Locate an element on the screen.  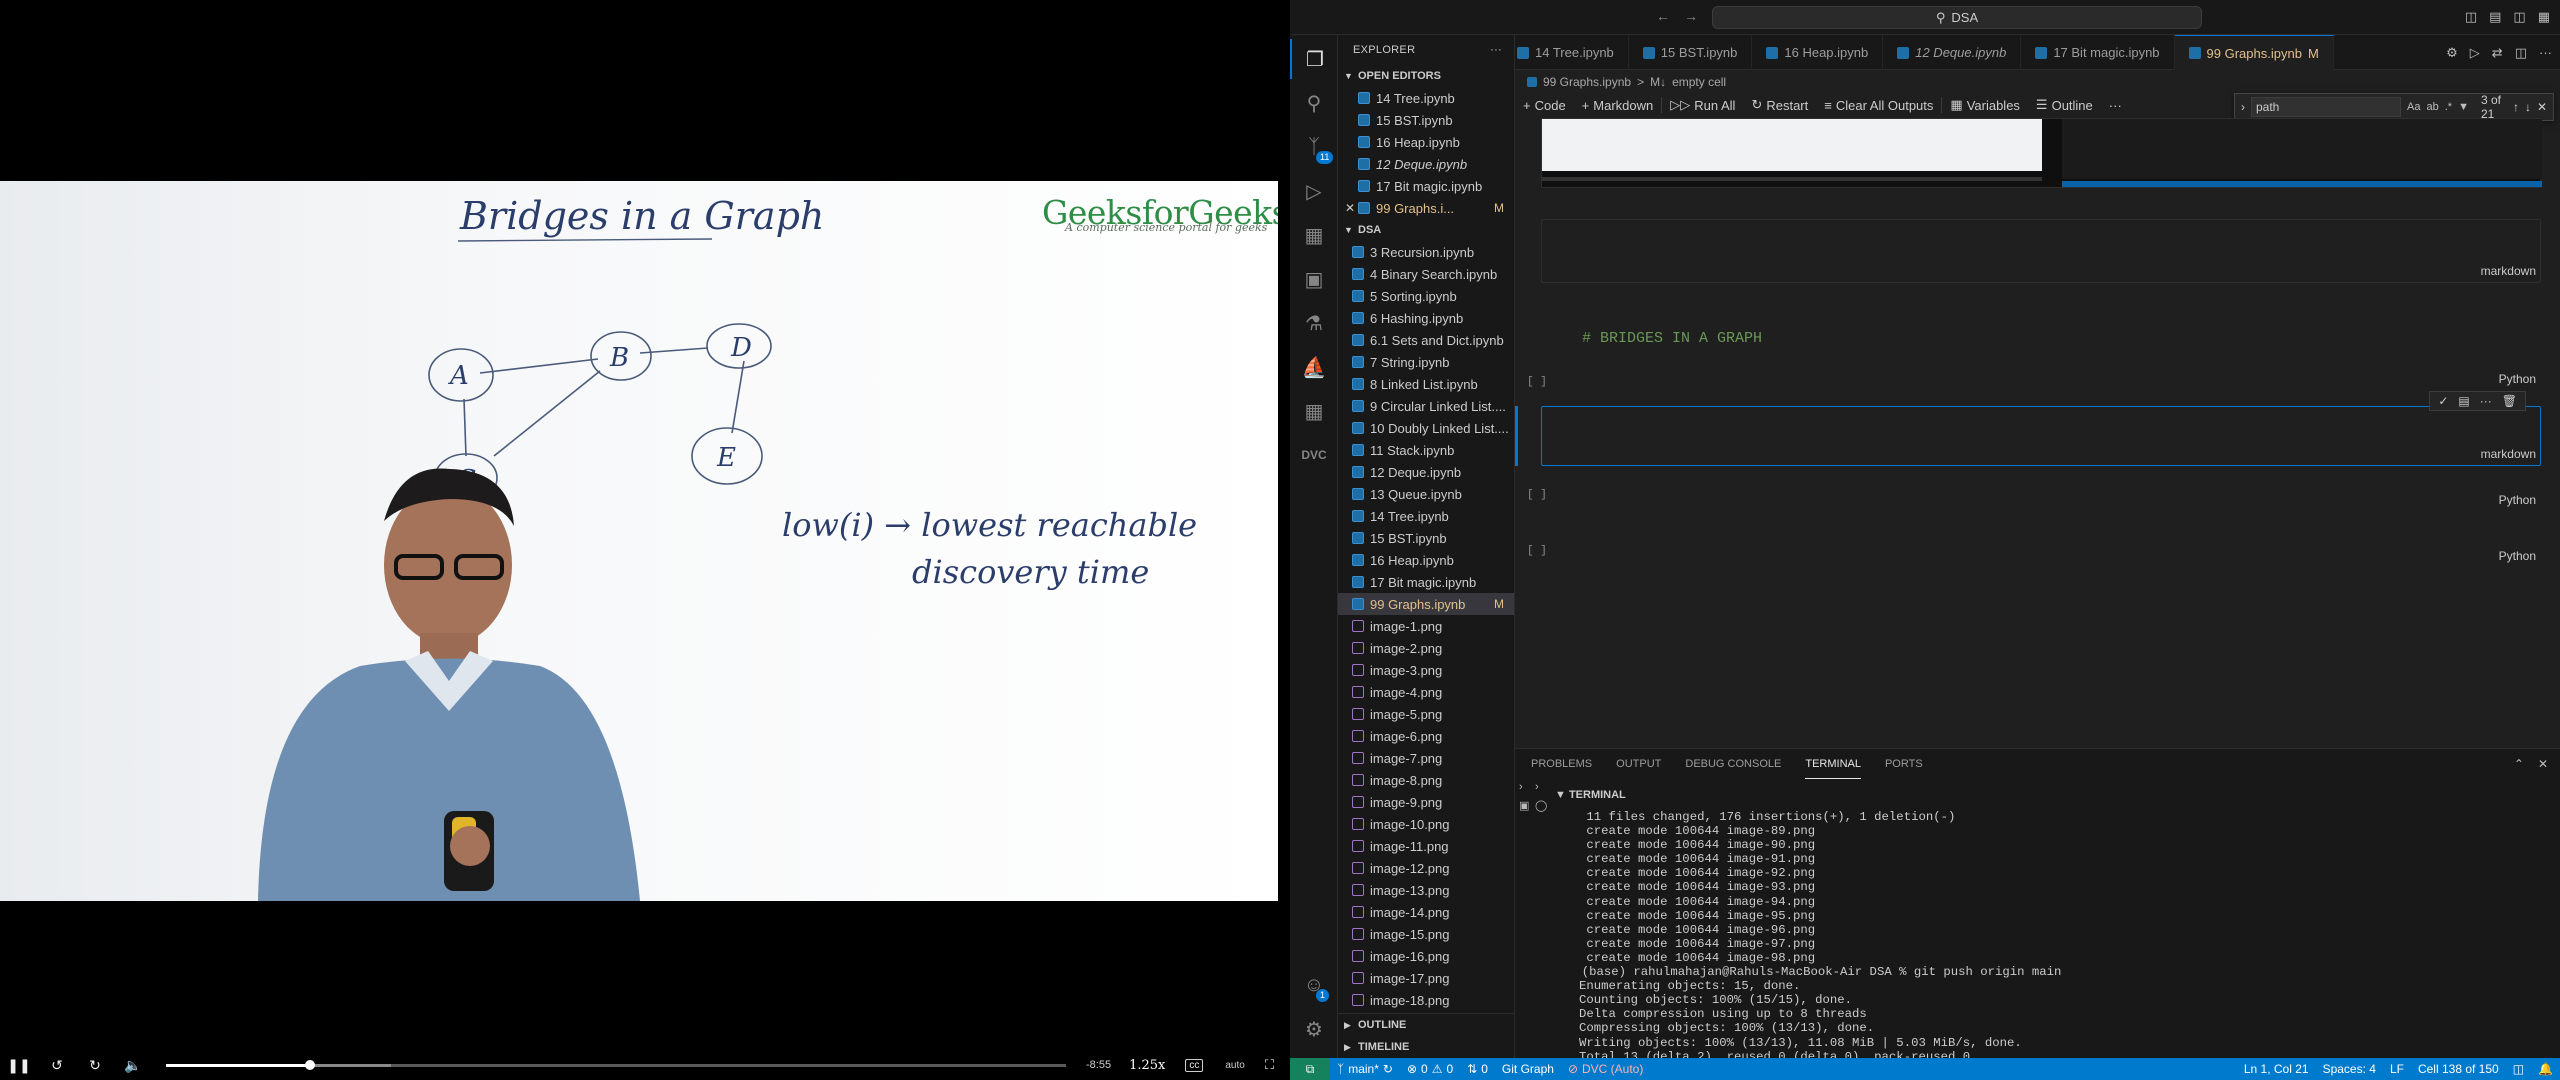
ports-indicator: ⇅ 0 is located at coordinates (1477, 1069).